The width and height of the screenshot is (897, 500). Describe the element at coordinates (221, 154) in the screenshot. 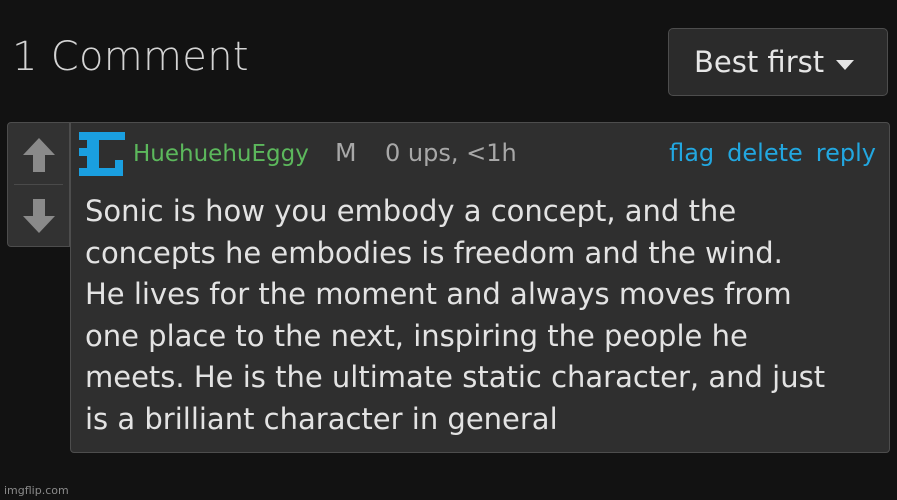

I see `comment-author-link: HuehuehuEggy` at that location.